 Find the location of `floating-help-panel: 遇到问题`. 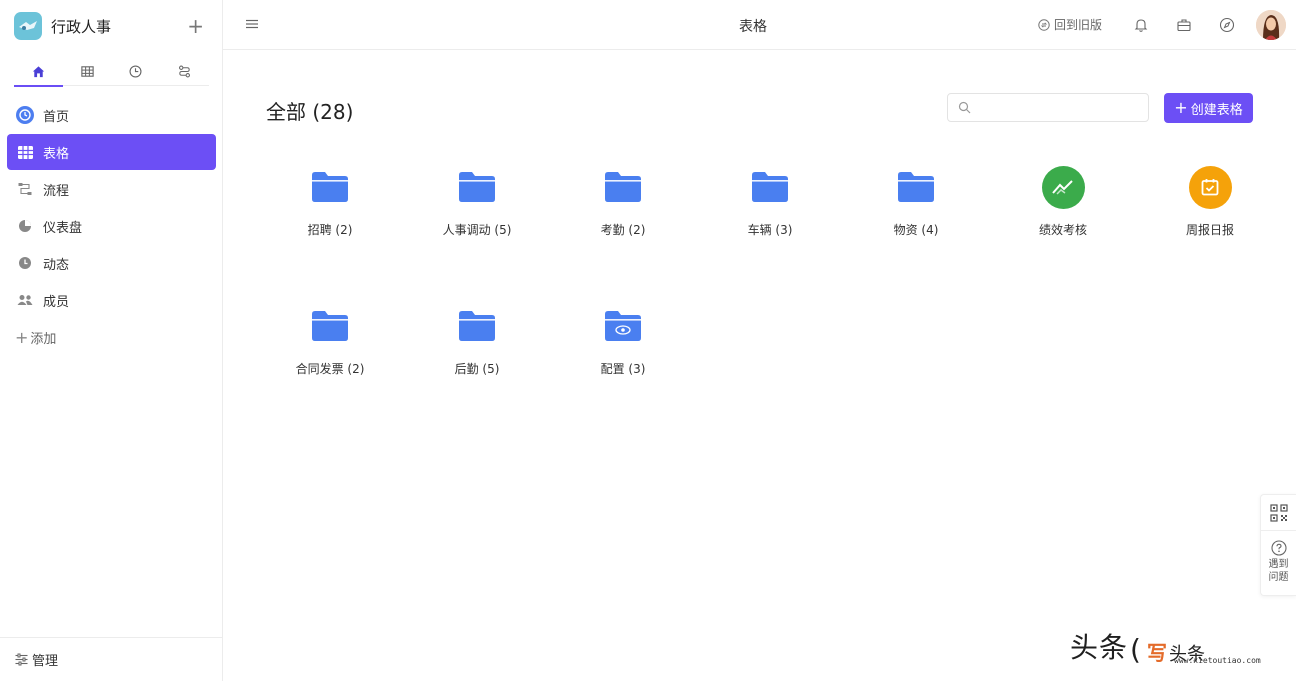

floating-help-panel: 遇到问题 is located at coordinates (1278, 545).